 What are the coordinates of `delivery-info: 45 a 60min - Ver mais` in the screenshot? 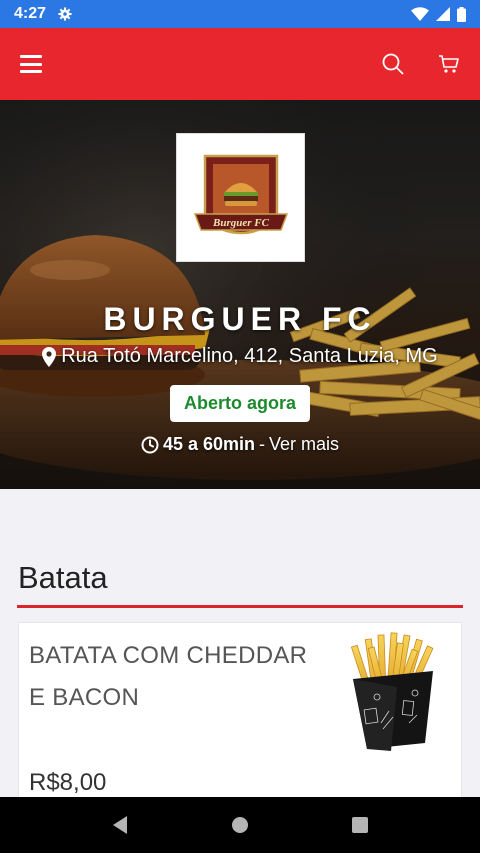 It's located at (240, 444).